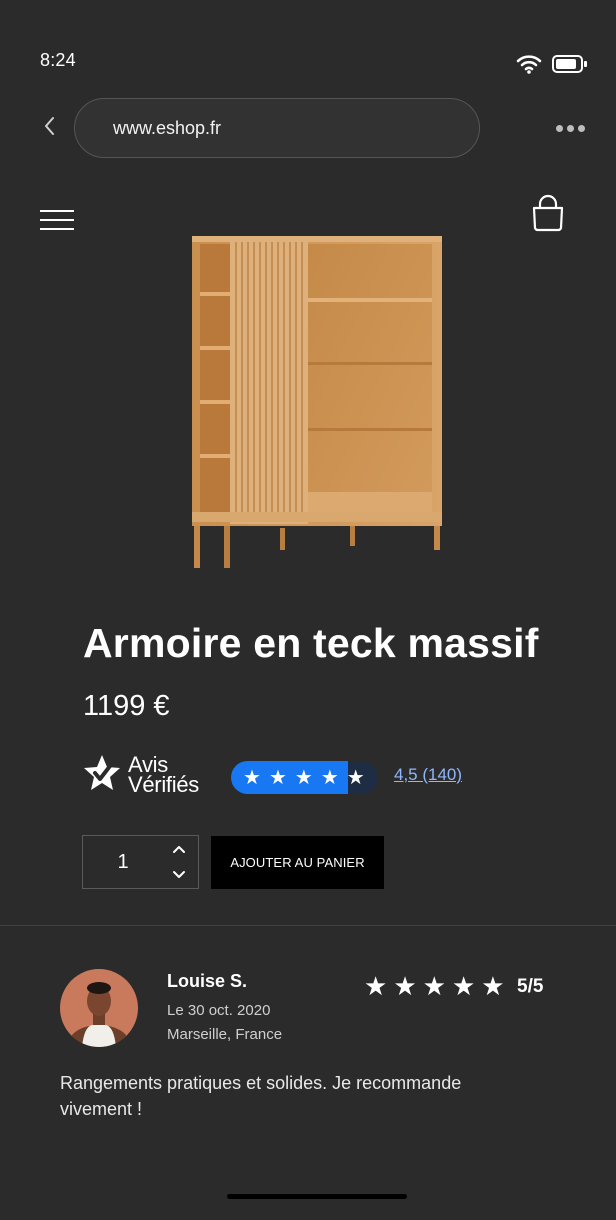  Describe the element at coordinates (167, 127) in the screenshot. I see `url-text: www.eshop.fr` at that location.